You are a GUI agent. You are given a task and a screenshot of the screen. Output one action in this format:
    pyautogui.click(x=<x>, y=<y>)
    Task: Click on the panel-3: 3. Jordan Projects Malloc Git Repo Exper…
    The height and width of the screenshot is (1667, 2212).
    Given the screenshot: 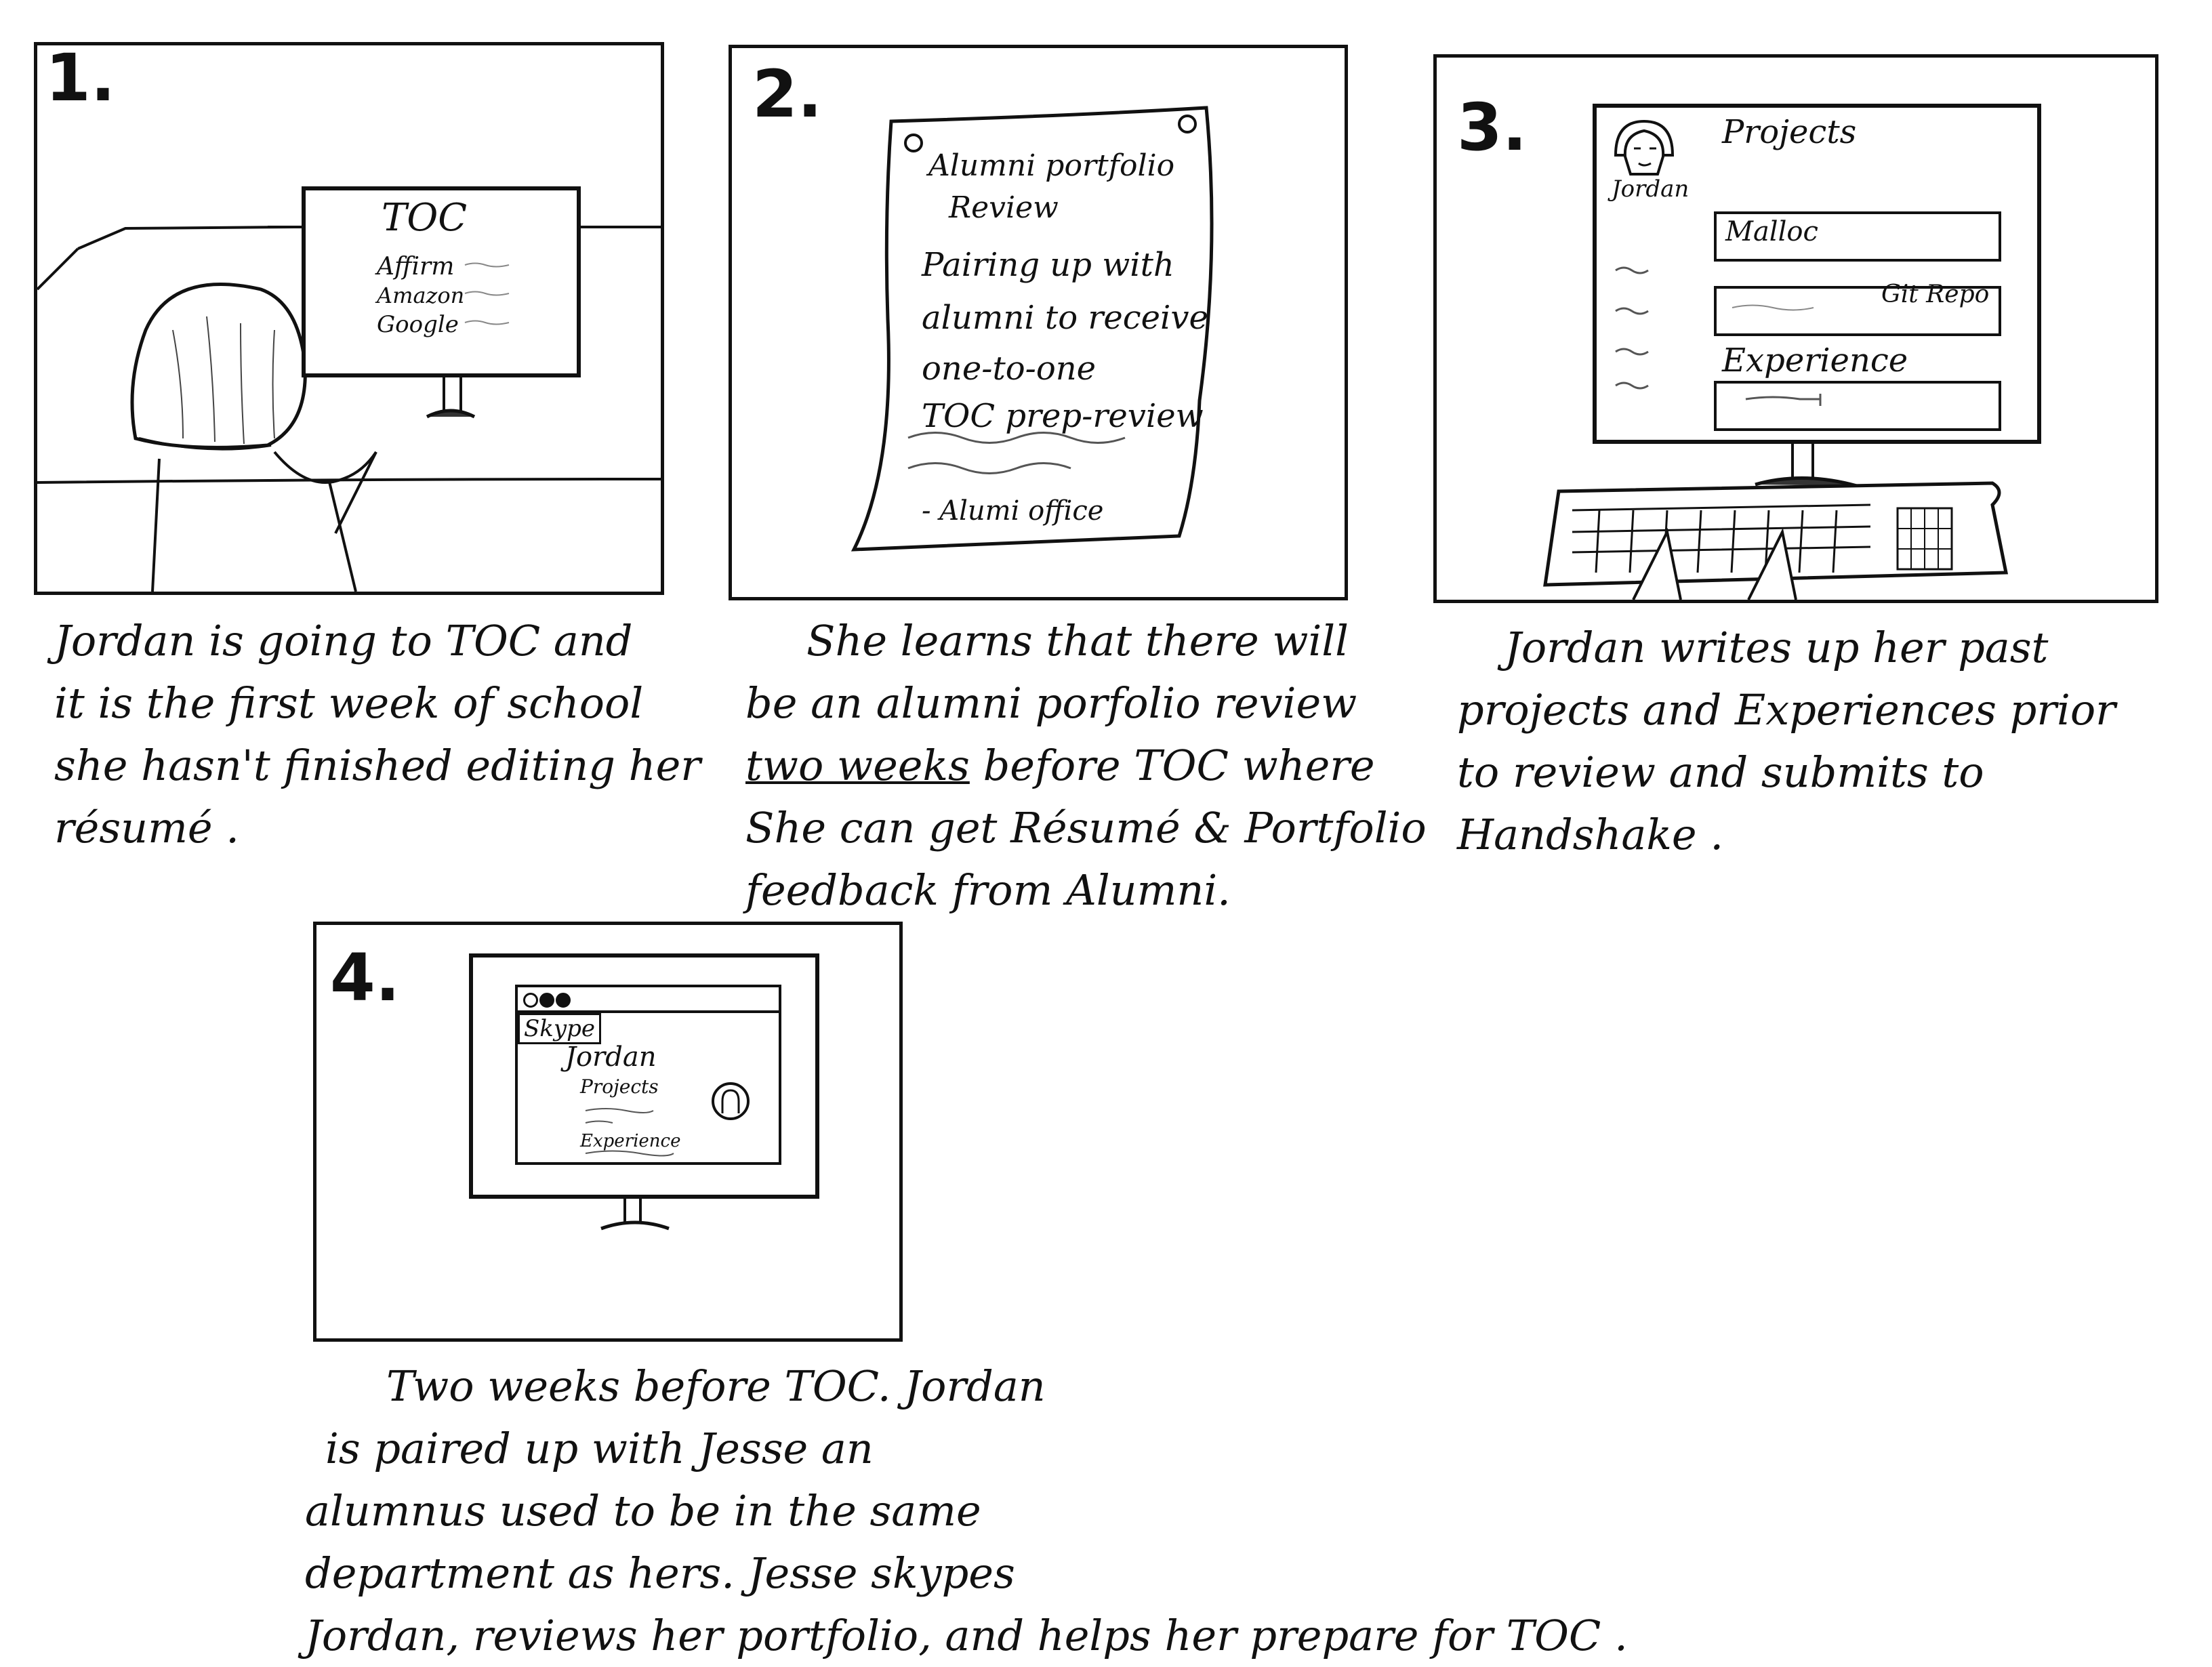 What is the action you would take?
    pyautogui.click(x=1796, y=328)
    